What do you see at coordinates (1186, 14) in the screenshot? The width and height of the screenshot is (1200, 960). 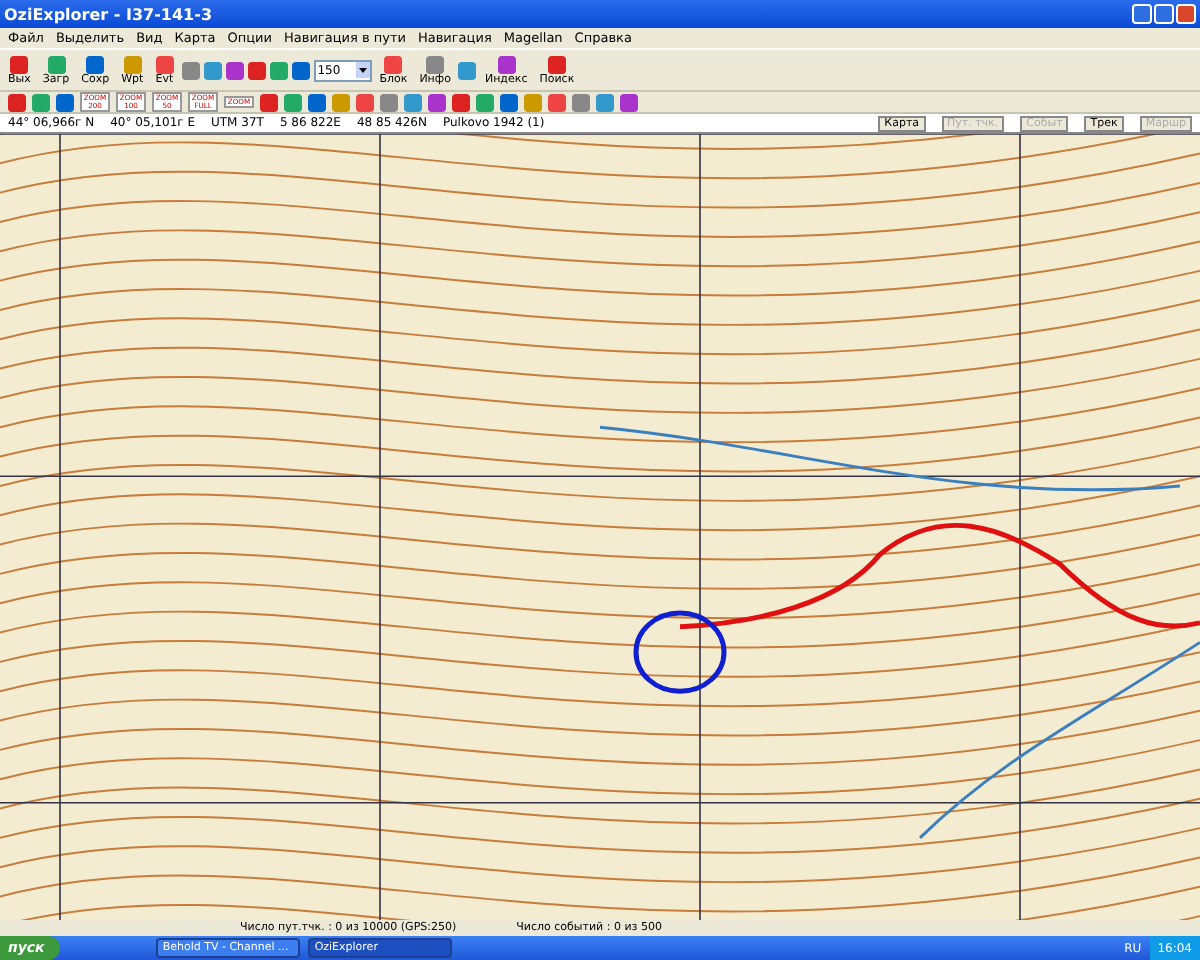 I see `close-button` at bounding box center [1186, 14].